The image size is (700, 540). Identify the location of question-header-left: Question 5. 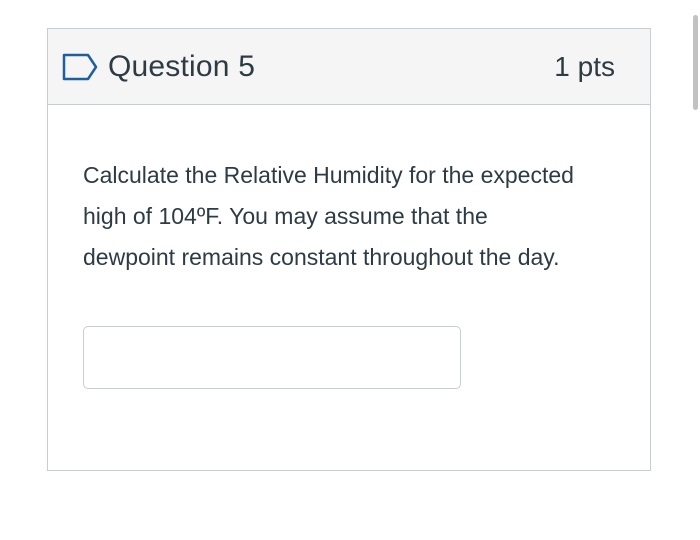
(158, 67).